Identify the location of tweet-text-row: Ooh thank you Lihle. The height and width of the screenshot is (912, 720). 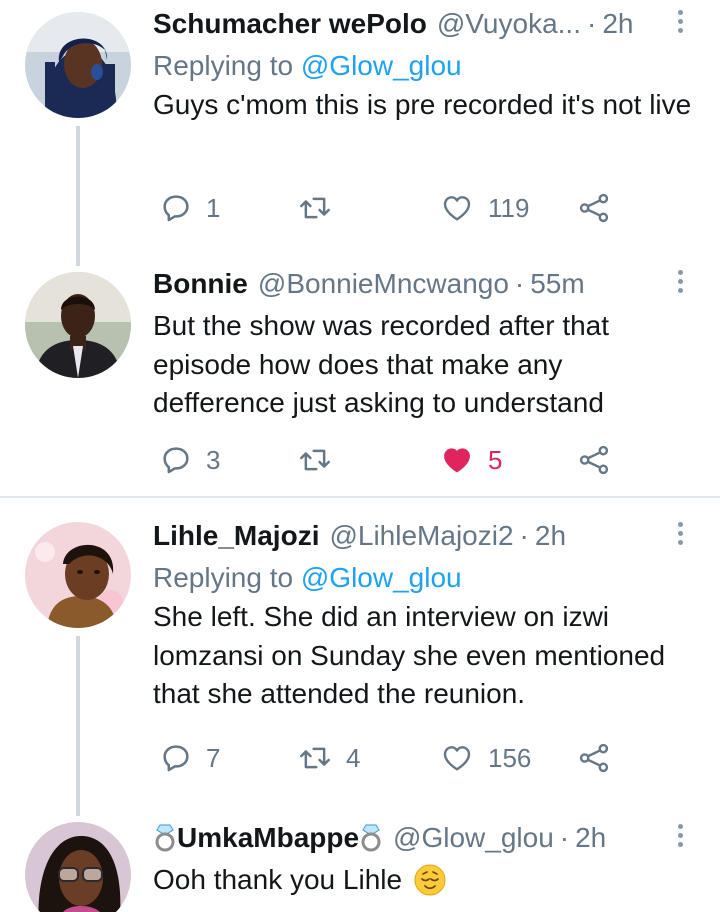
(426, 880).